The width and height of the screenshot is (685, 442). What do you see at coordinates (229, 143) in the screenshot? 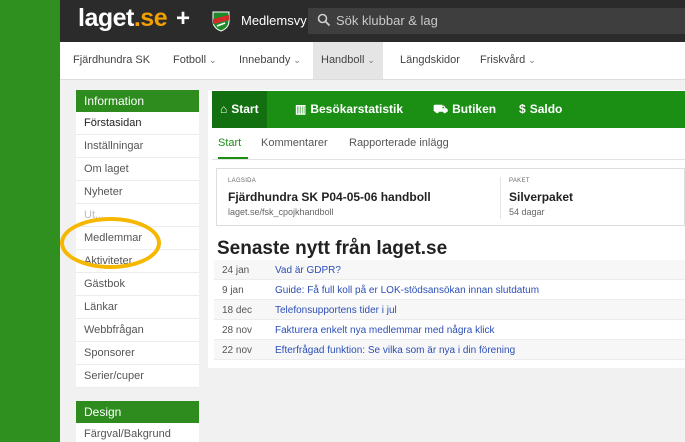
I see `subtab-start: Start` at bounding box center [229, 143].